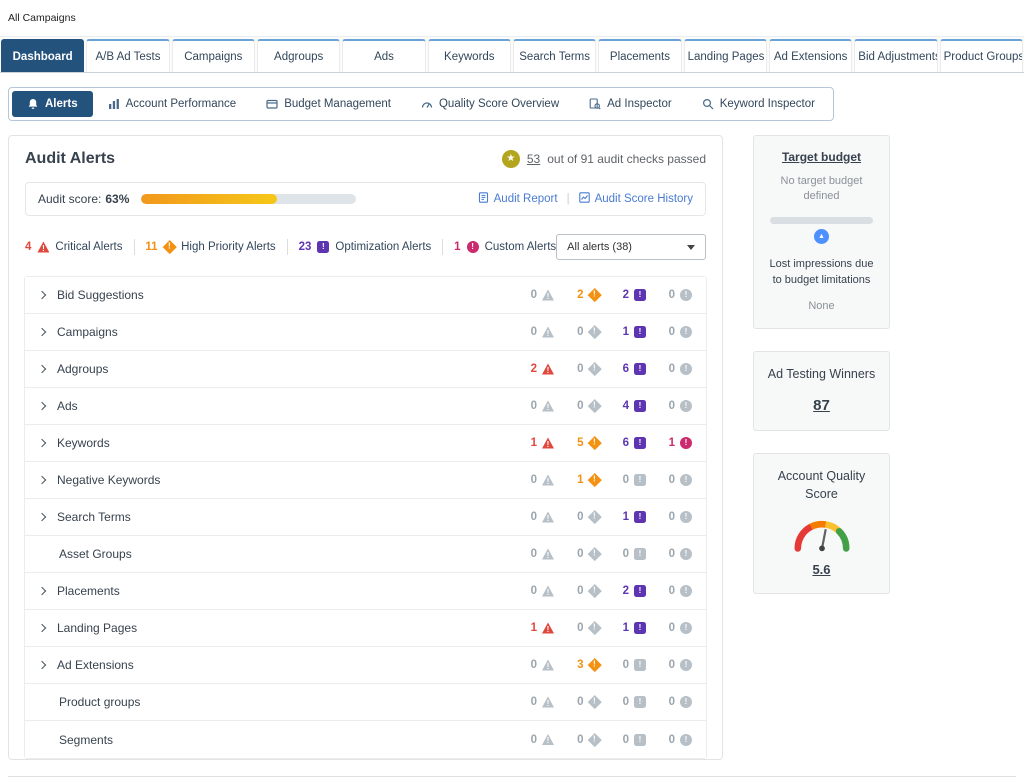  What do you see at coordinates (228, 247) in the screenshot?
I see `high-priority-alerts-label: High Priority Alerts` at bounding box center [228, 247].